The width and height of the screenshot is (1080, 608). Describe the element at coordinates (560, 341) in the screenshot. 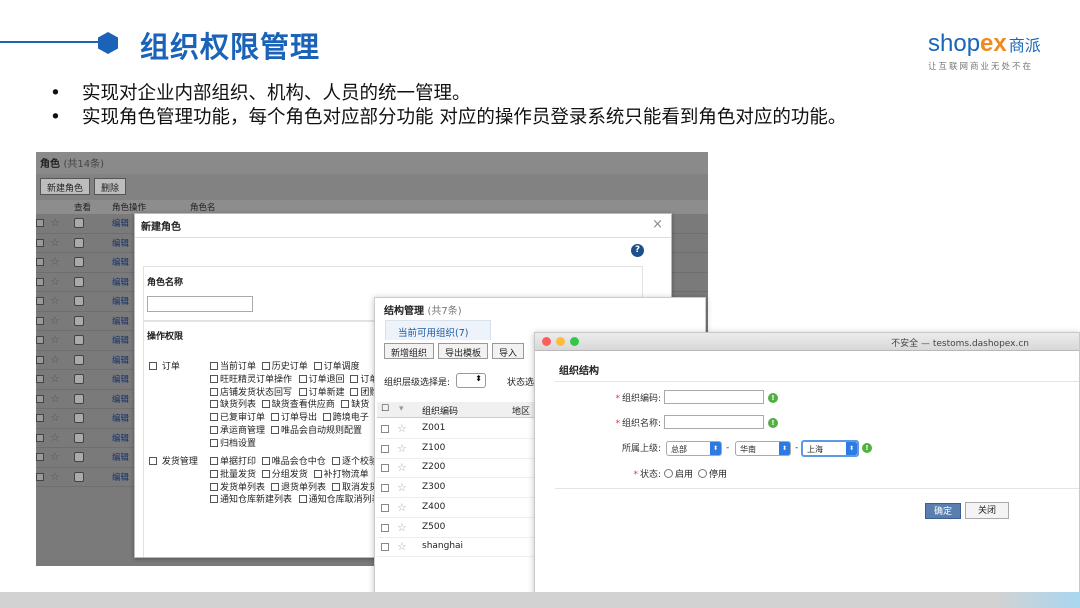

I see `minimize-dot-icon` at that location.